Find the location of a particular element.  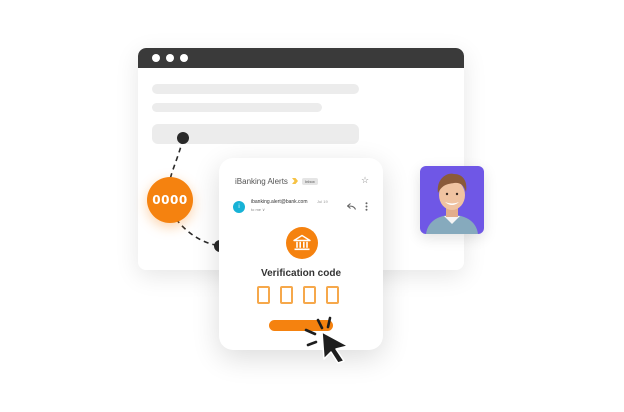

more-vertical-icon is located at coordinates (366, 206).